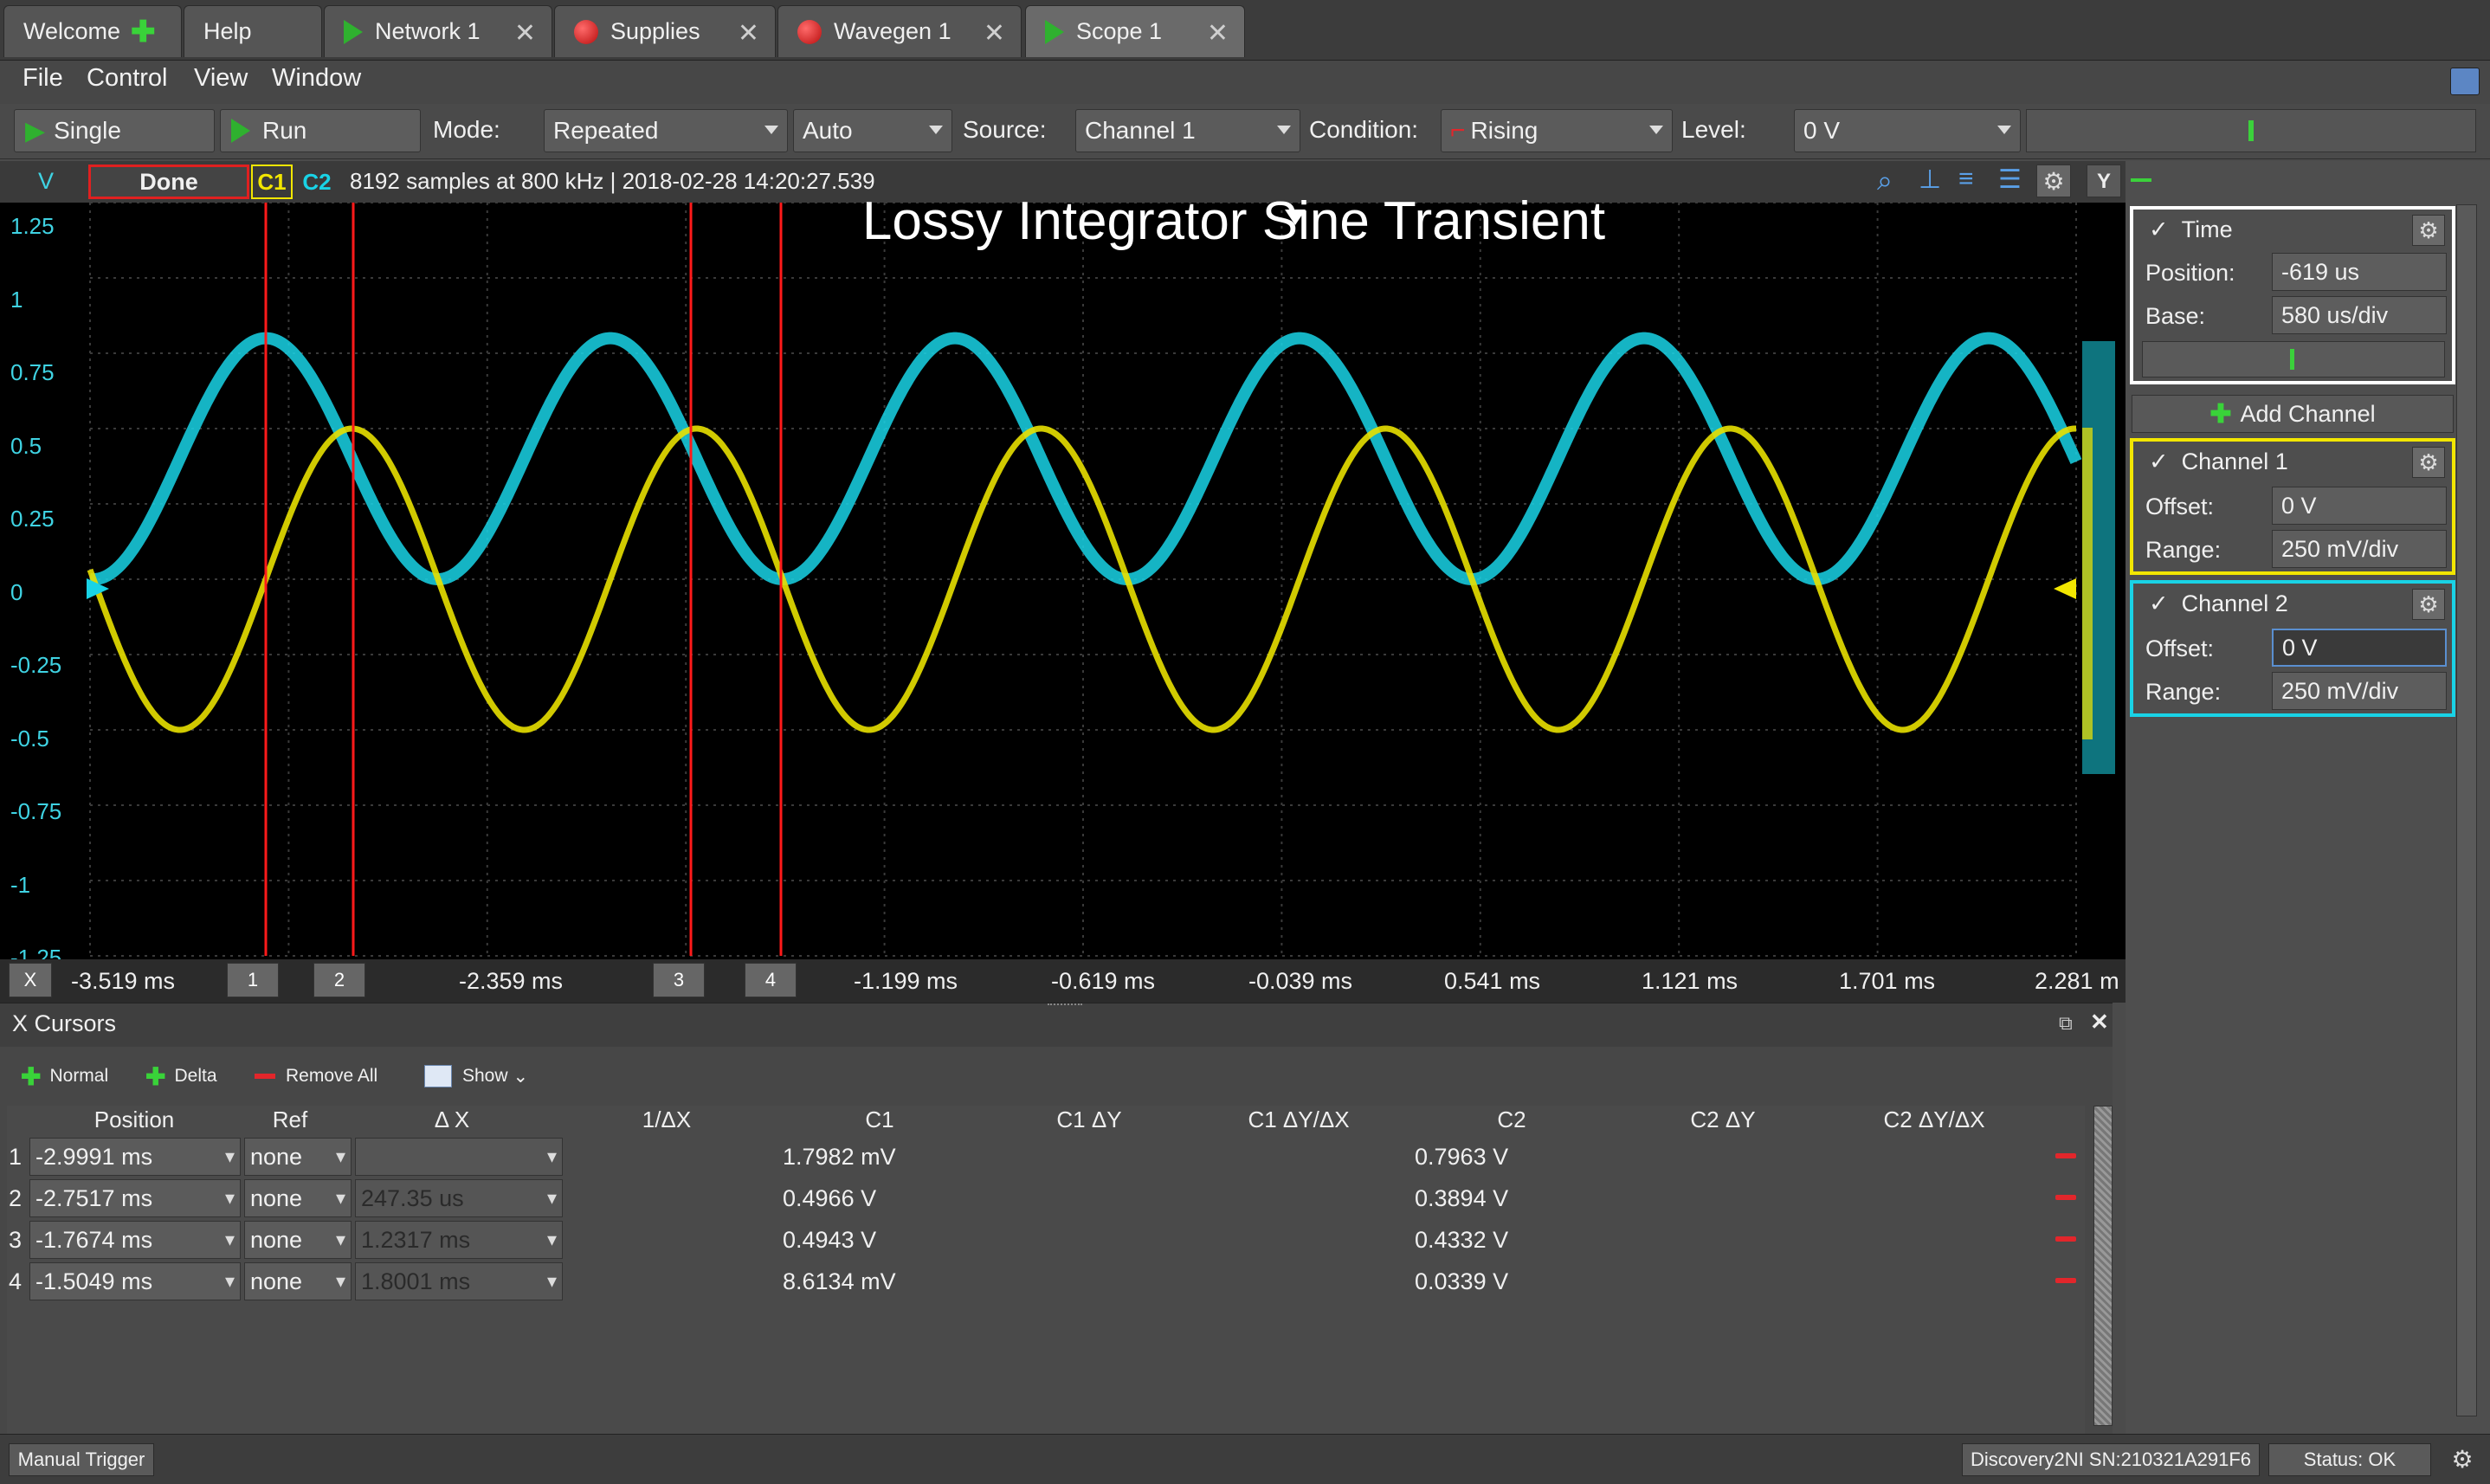  I want to click on channel-1-range-input: 250 mV/div, so click(2359, 549).